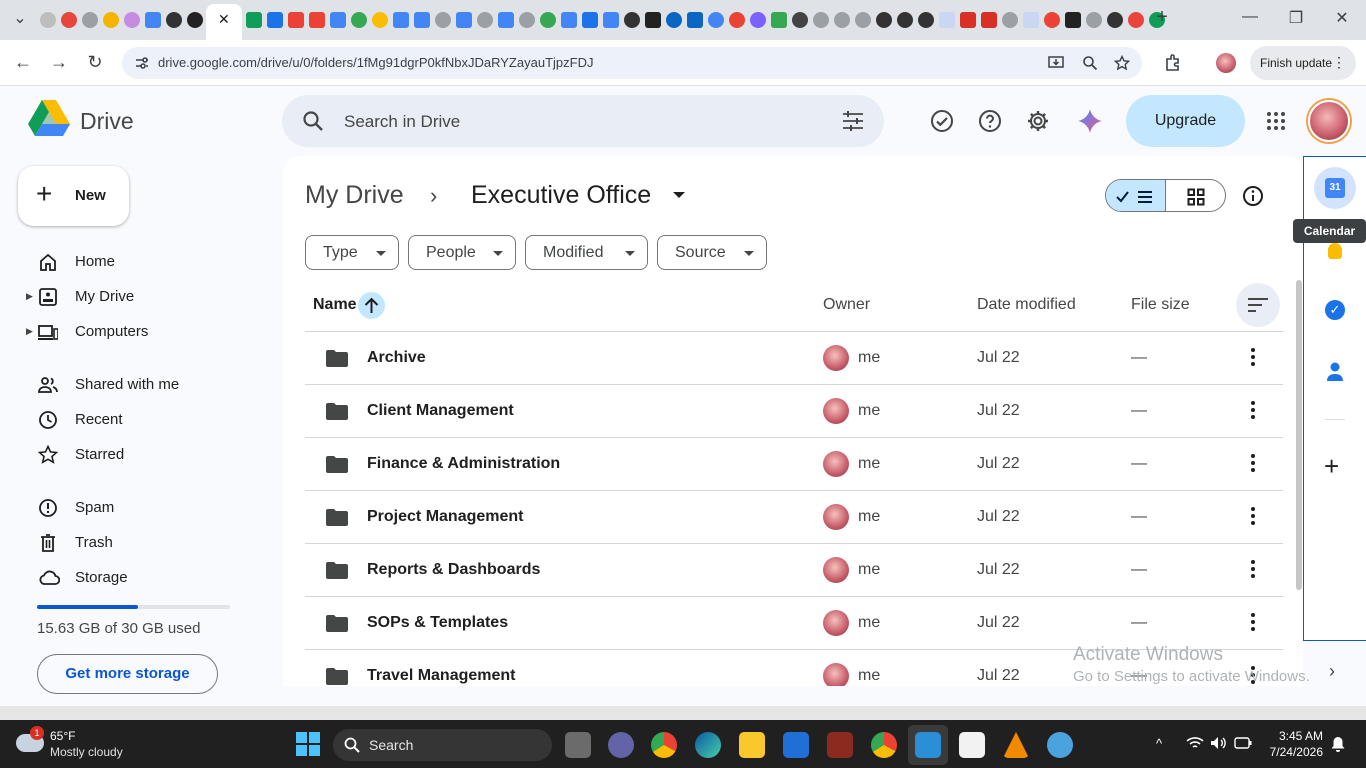 The height and width of the screenshot is (768, 1366). What do you see at coordinates (1335, 371) in the screenshot?
I see `contacts-icon` at bounding box center [1335, 371].